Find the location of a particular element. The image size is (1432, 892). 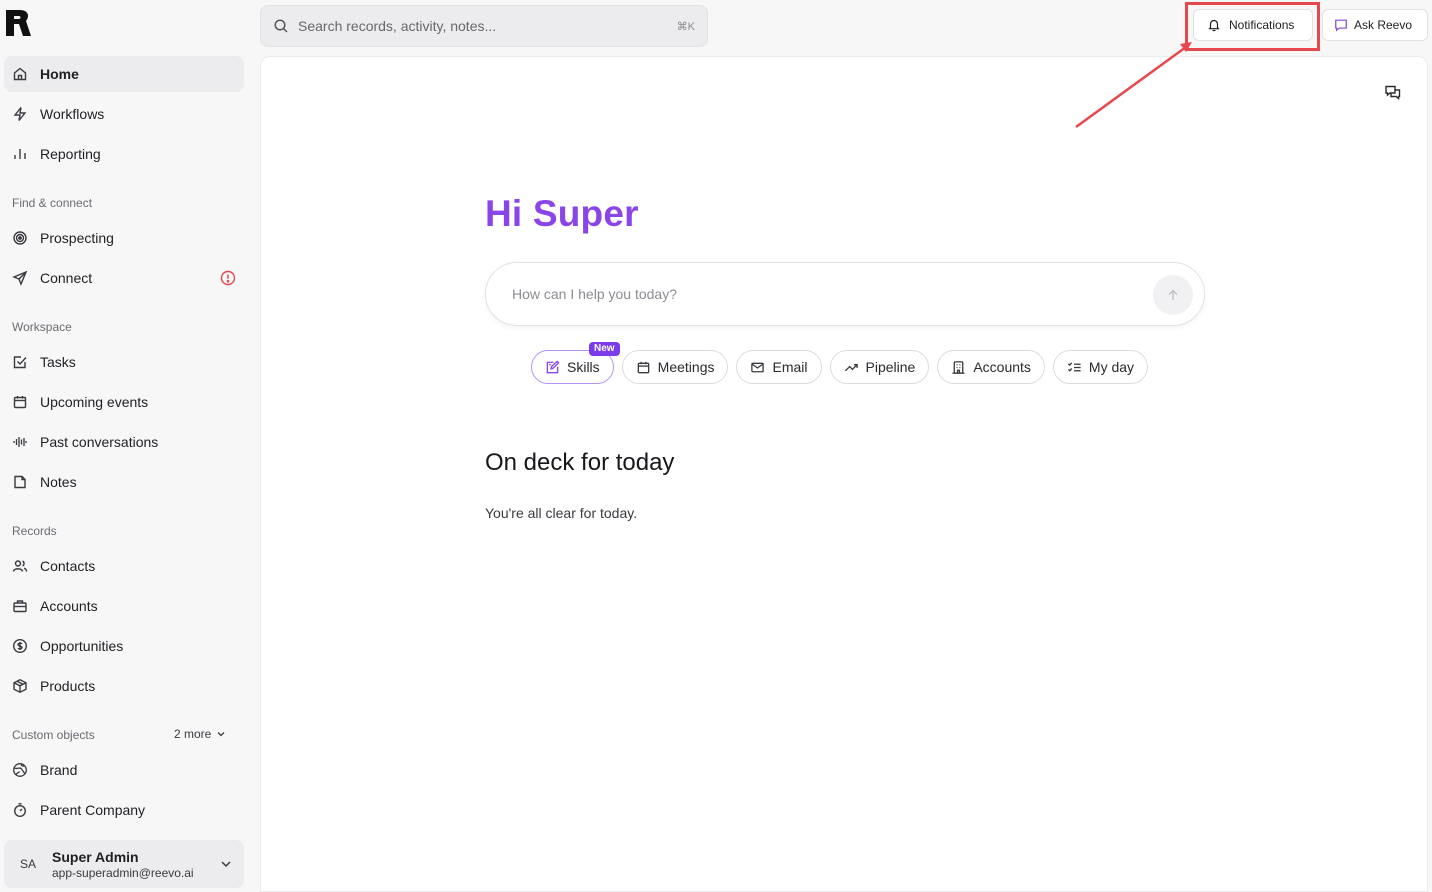

greeting-heading: Hi Super is located at coordinates (562, 213).